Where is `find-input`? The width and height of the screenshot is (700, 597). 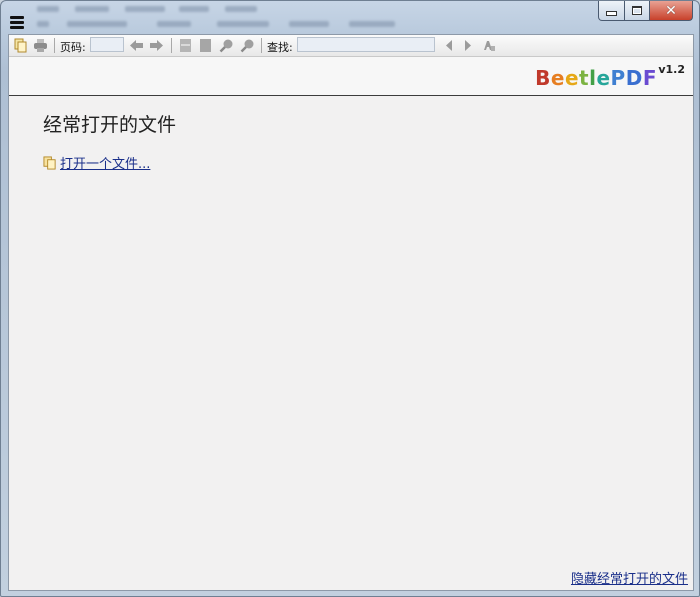 find-input is located at coordinates (366, 44).